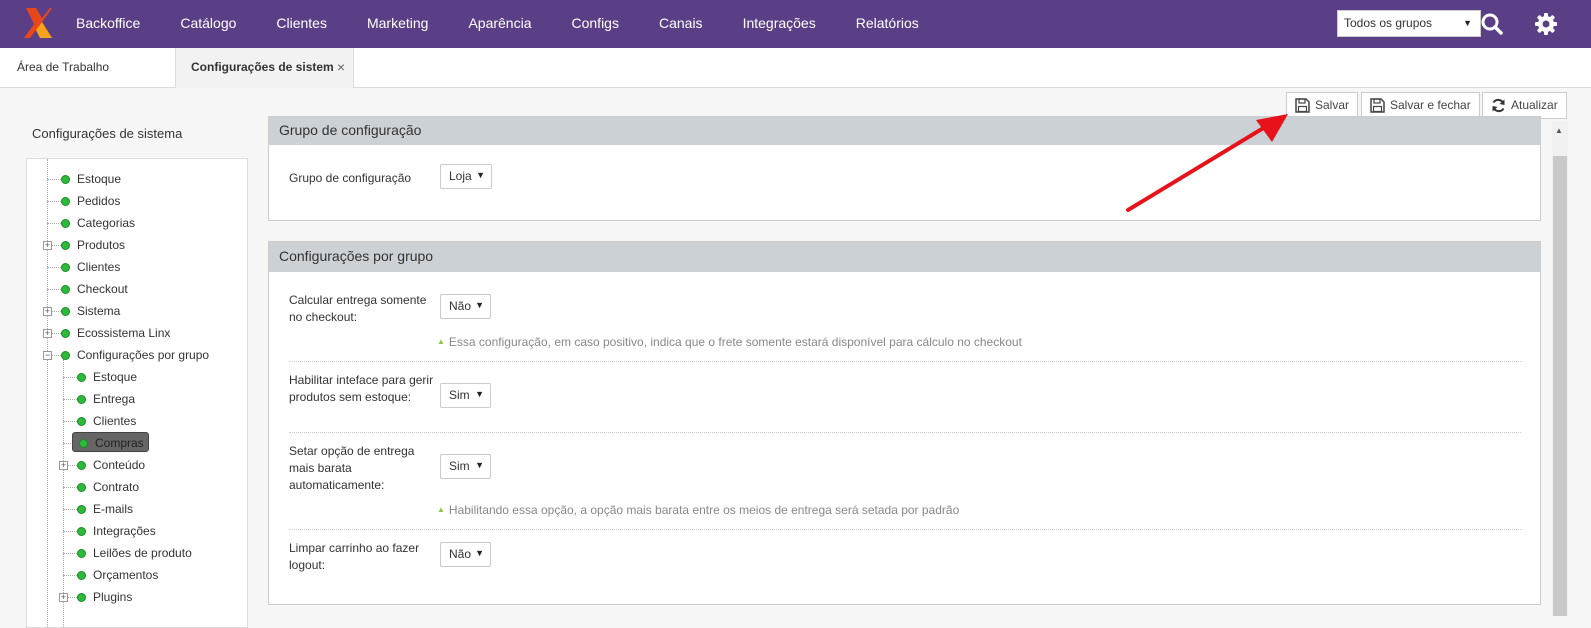 This screenshot has width=1591, height=628. Describe the element at coordinates (341, 67) in the screenshot. I see `close-icon: ×` at that location.